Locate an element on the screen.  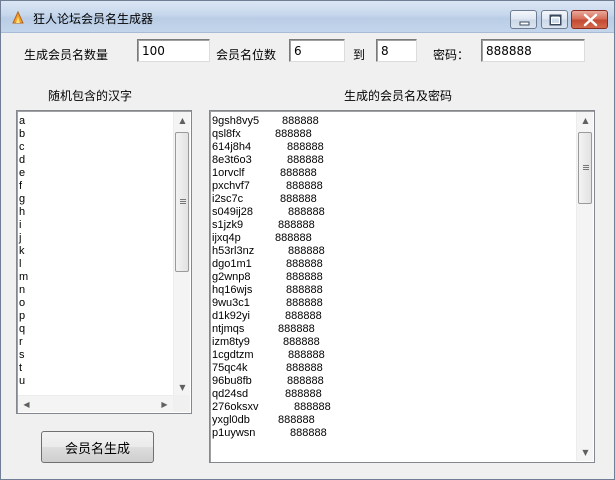
list-item: p1uywsn 888888 is located at coordinates (269, 433).